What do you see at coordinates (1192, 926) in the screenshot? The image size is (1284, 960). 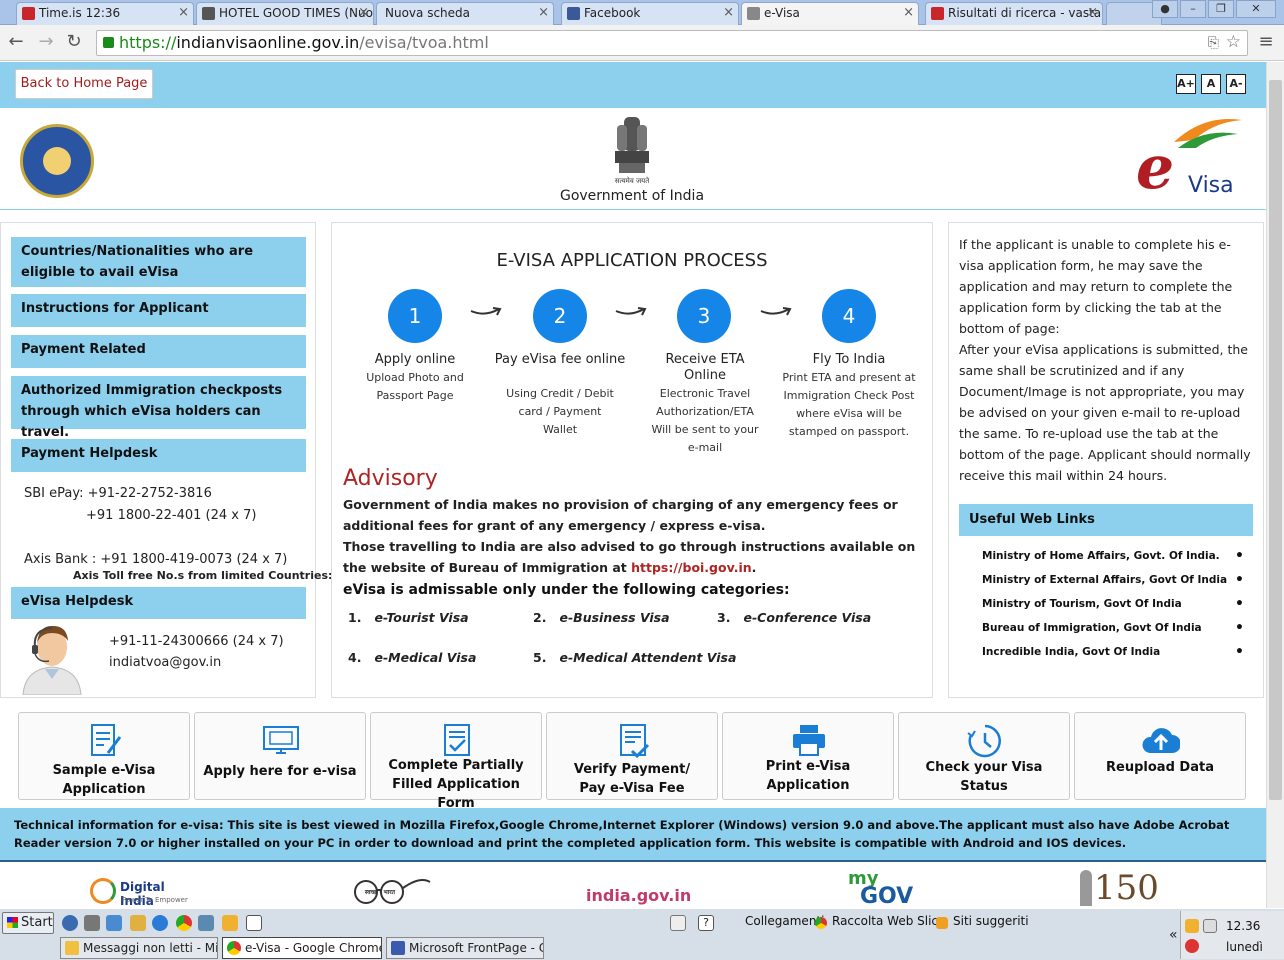 I see `tray-app-icon` at bounding box center [1192, 926].